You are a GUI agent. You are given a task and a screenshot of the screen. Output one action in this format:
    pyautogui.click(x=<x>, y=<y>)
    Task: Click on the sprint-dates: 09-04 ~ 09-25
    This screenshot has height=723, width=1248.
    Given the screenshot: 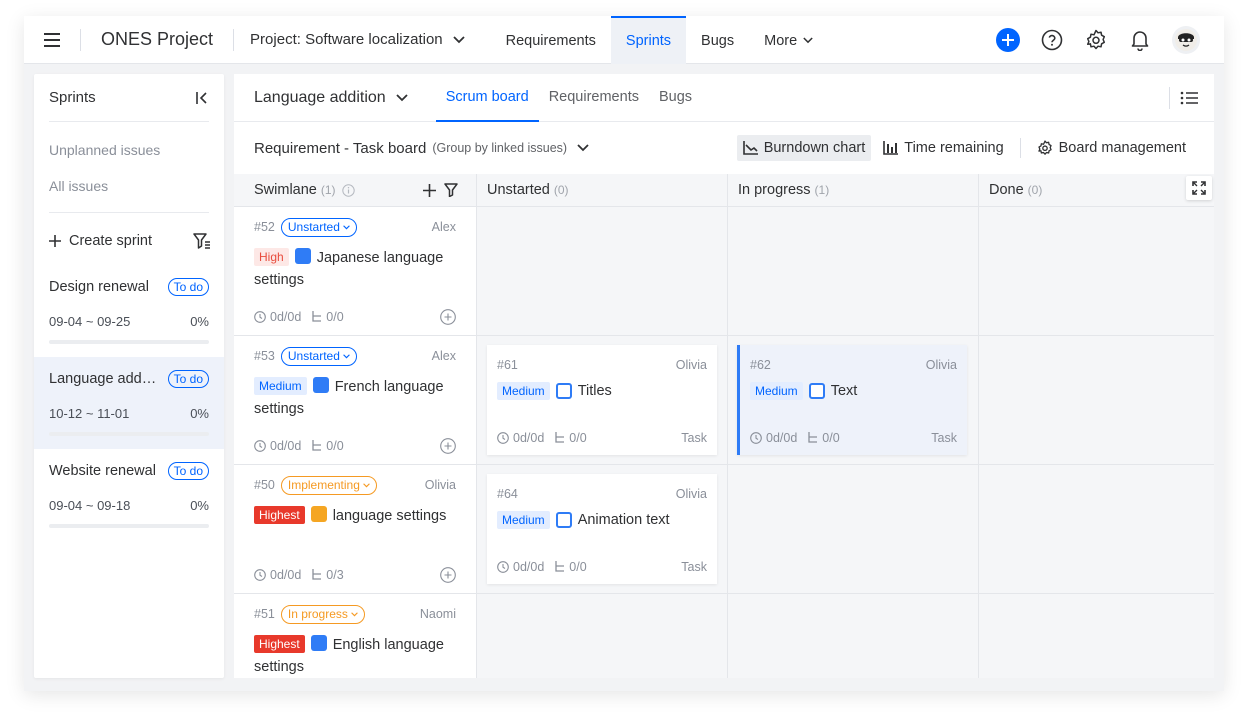 What is the action you would take?
    pyautogui.click(x=90, y=321)
    